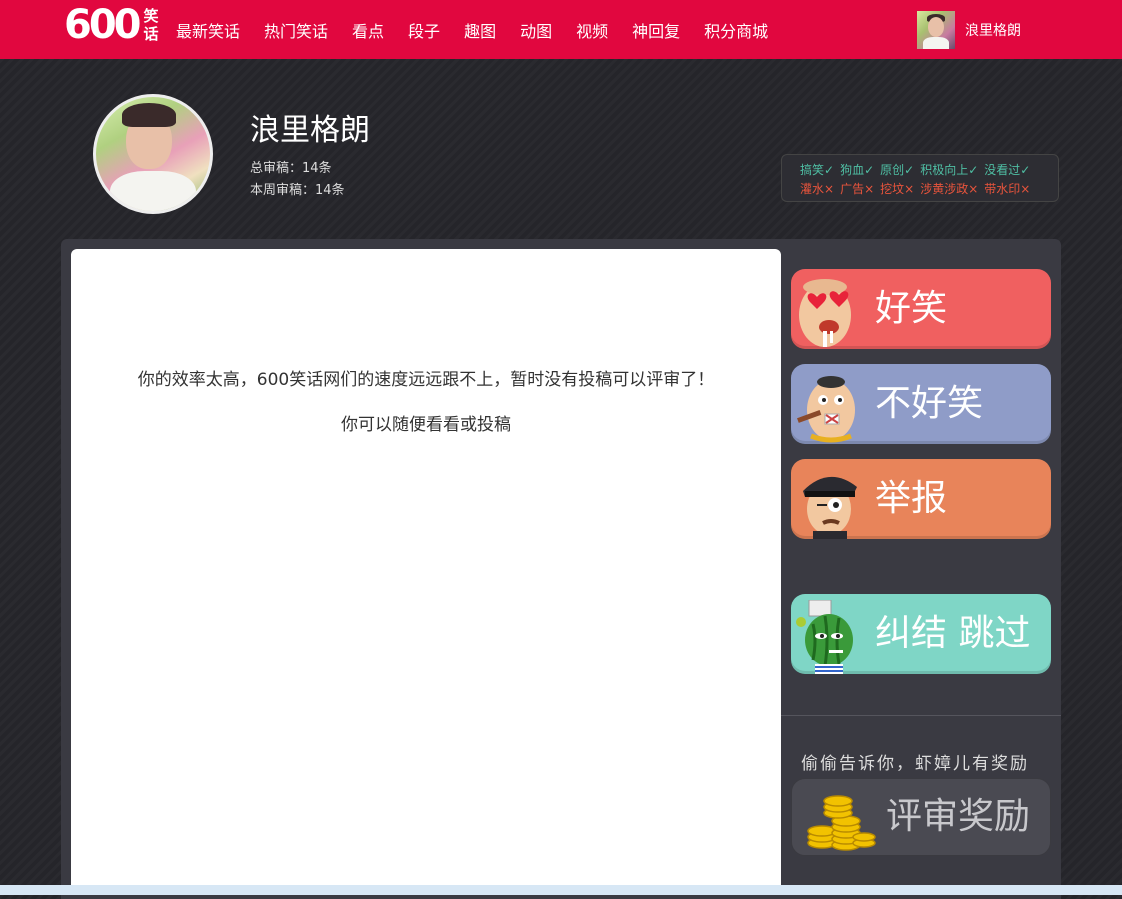  Describe the element at coordinates (208, 30) in the screenshot. I see `nav-item-latest: 最新笑话` at that location.